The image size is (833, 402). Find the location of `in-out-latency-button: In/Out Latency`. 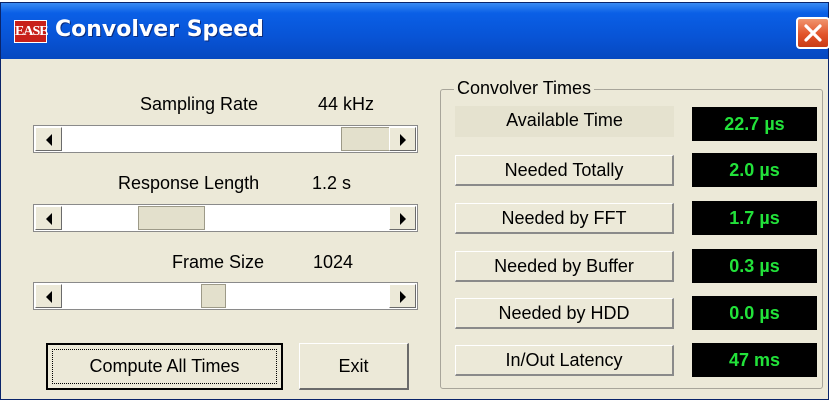

in-out-latency-button: In/Out Latency is located at coordinates (564, 360).